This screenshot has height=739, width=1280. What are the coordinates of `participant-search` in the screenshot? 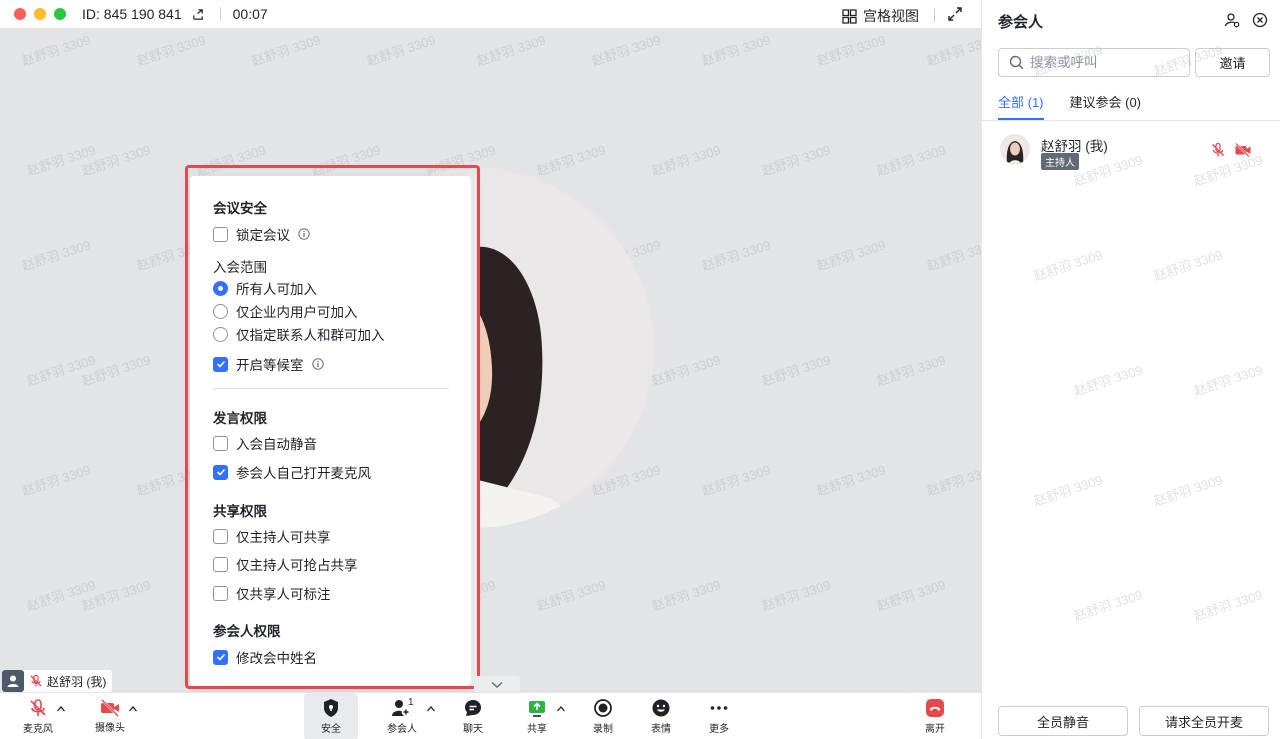 It's located at (1094, 62).